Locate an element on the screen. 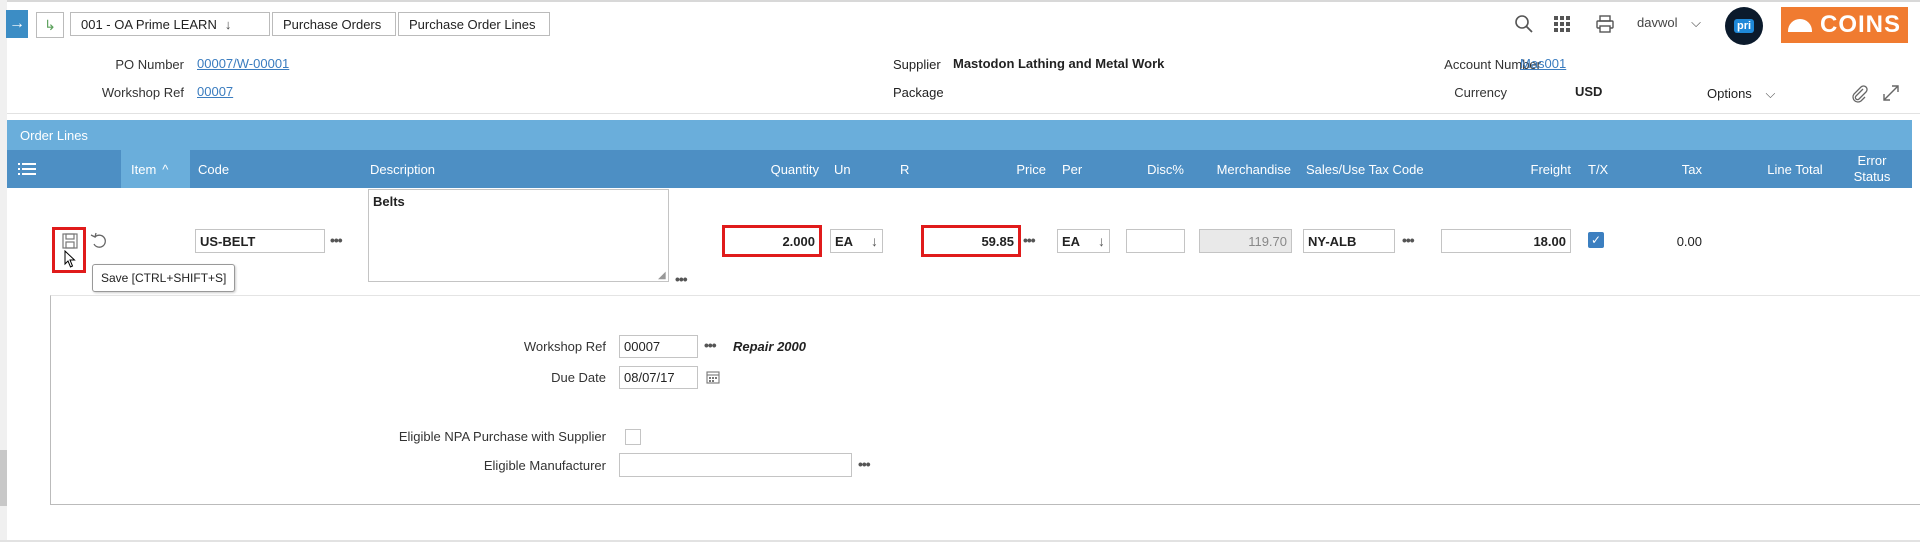  save-tooltip: Save [CTRL+SHIFT+S] is located at coordinates (164, 278).